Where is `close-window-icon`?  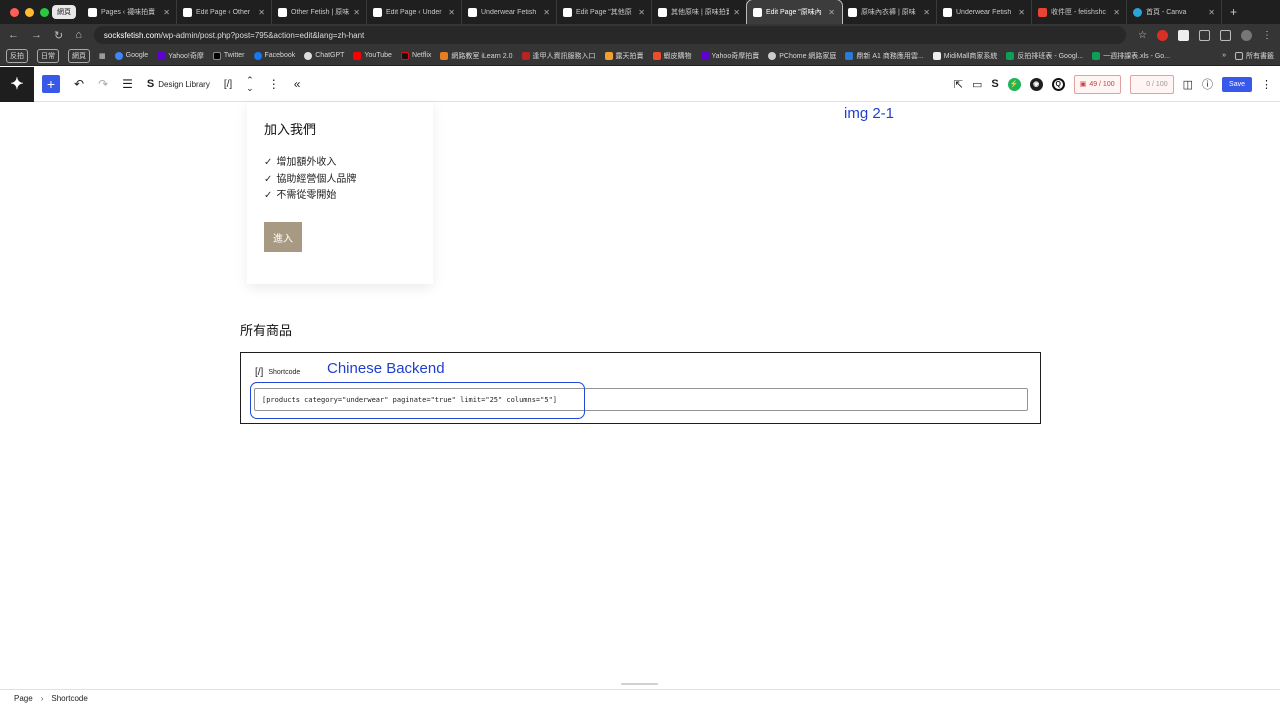
close-window-icon is located at coordinates (14, 12).